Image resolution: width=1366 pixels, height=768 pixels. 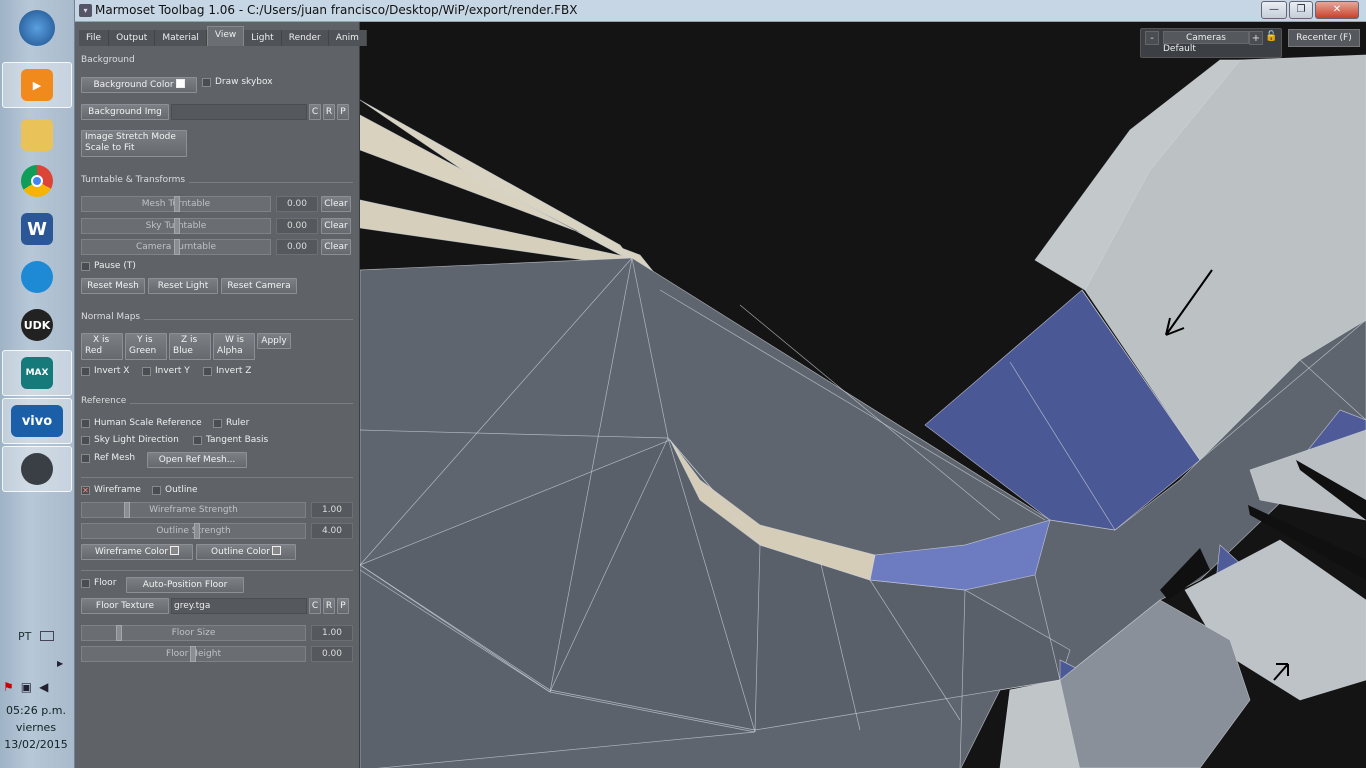 I want to click on network-icon: ▣, so click(x=26, y=687).